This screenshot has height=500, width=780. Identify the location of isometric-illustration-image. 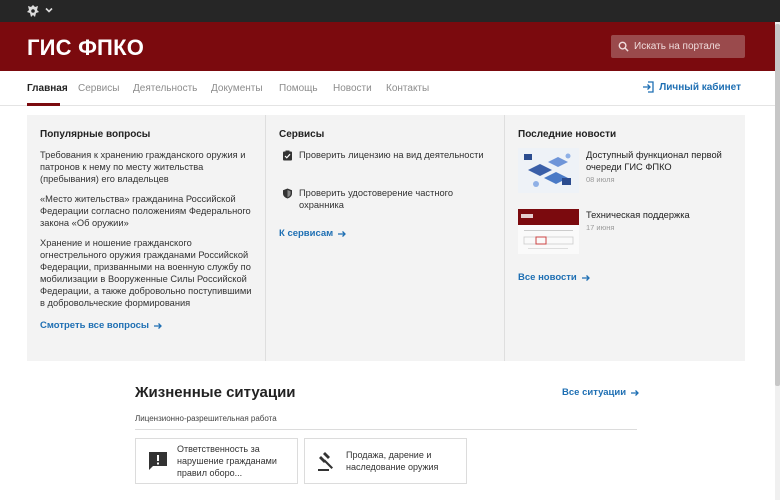
(548, 170).